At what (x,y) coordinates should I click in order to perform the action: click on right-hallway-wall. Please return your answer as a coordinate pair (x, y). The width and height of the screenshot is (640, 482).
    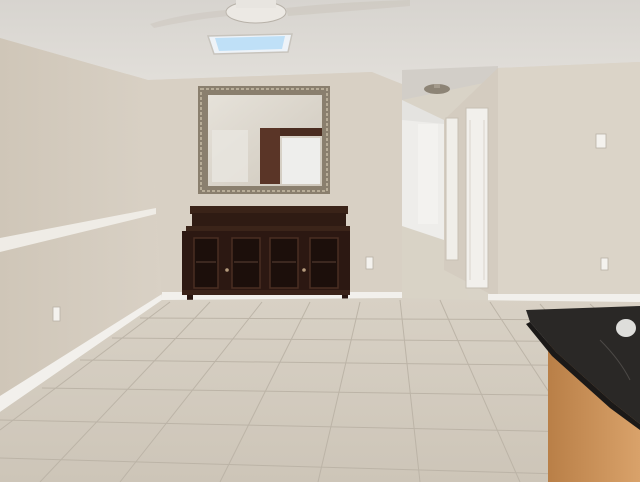
    Looking at the image, I should click on (471, 183).